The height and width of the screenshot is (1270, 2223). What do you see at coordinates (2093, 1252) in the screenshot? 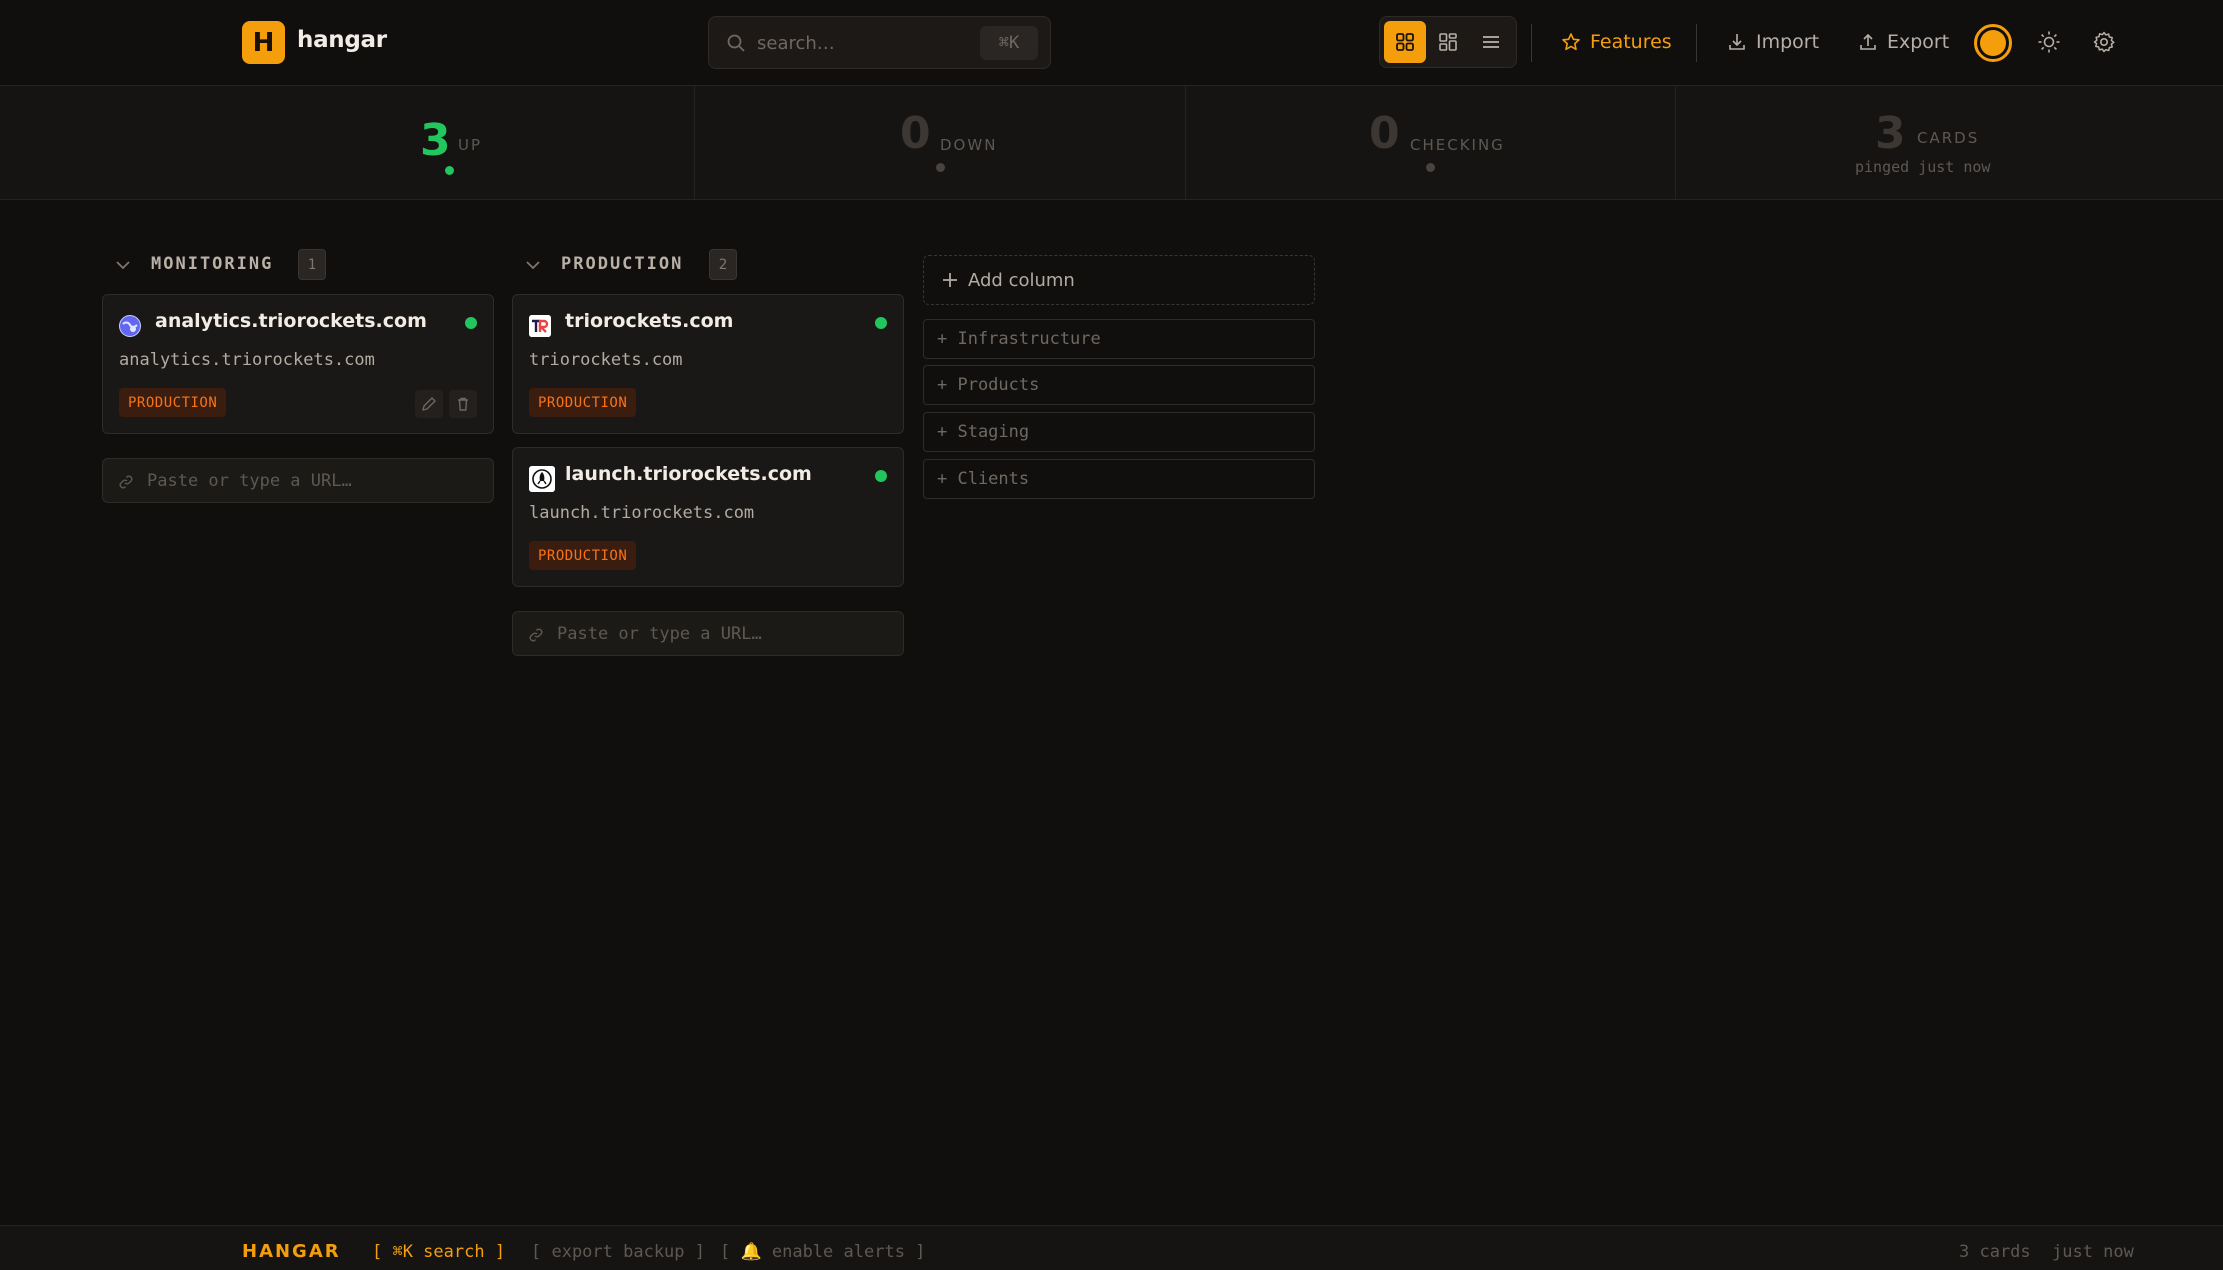
I see `footer-last-updated: just now` at bounding box center [2093, 1252].